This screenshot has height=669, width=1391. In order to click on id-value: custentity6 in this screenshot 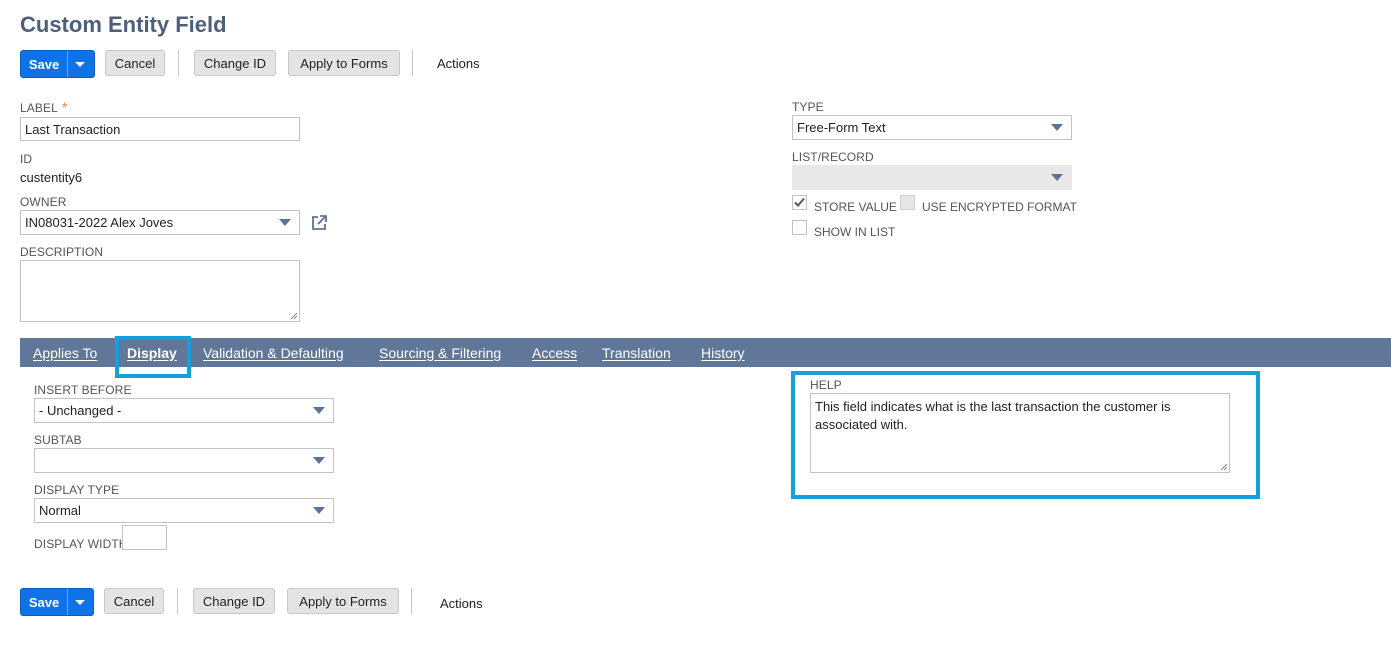, I will do `click(51, 177)`.